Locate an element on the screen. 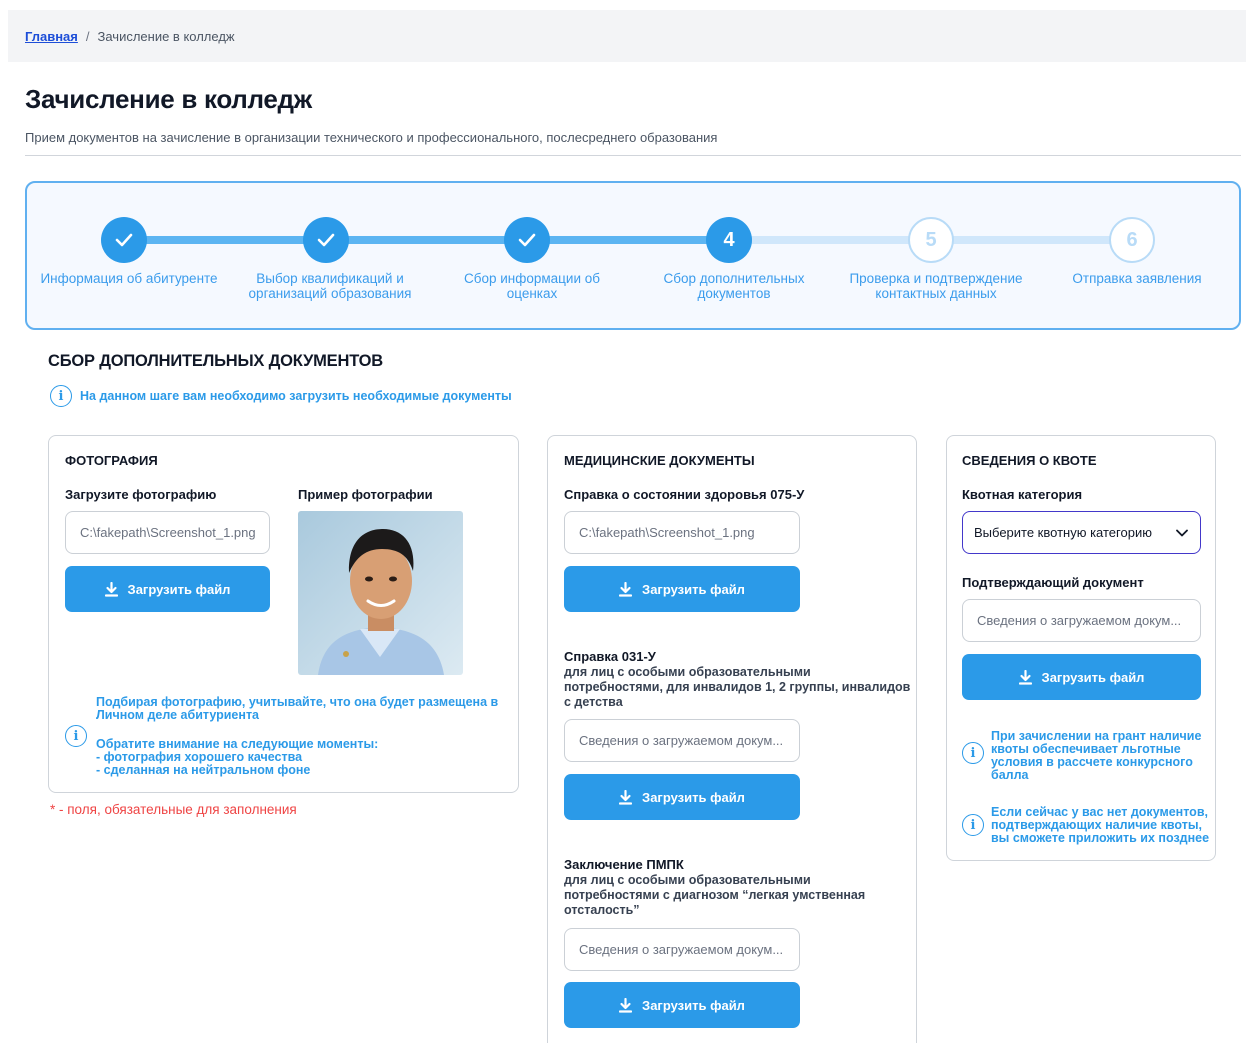 Image resolution: width=1246 pixels, height=1043 pixels. quota-category-select-value: Выберите квотную категорию is located at coordinates (1063, 532).